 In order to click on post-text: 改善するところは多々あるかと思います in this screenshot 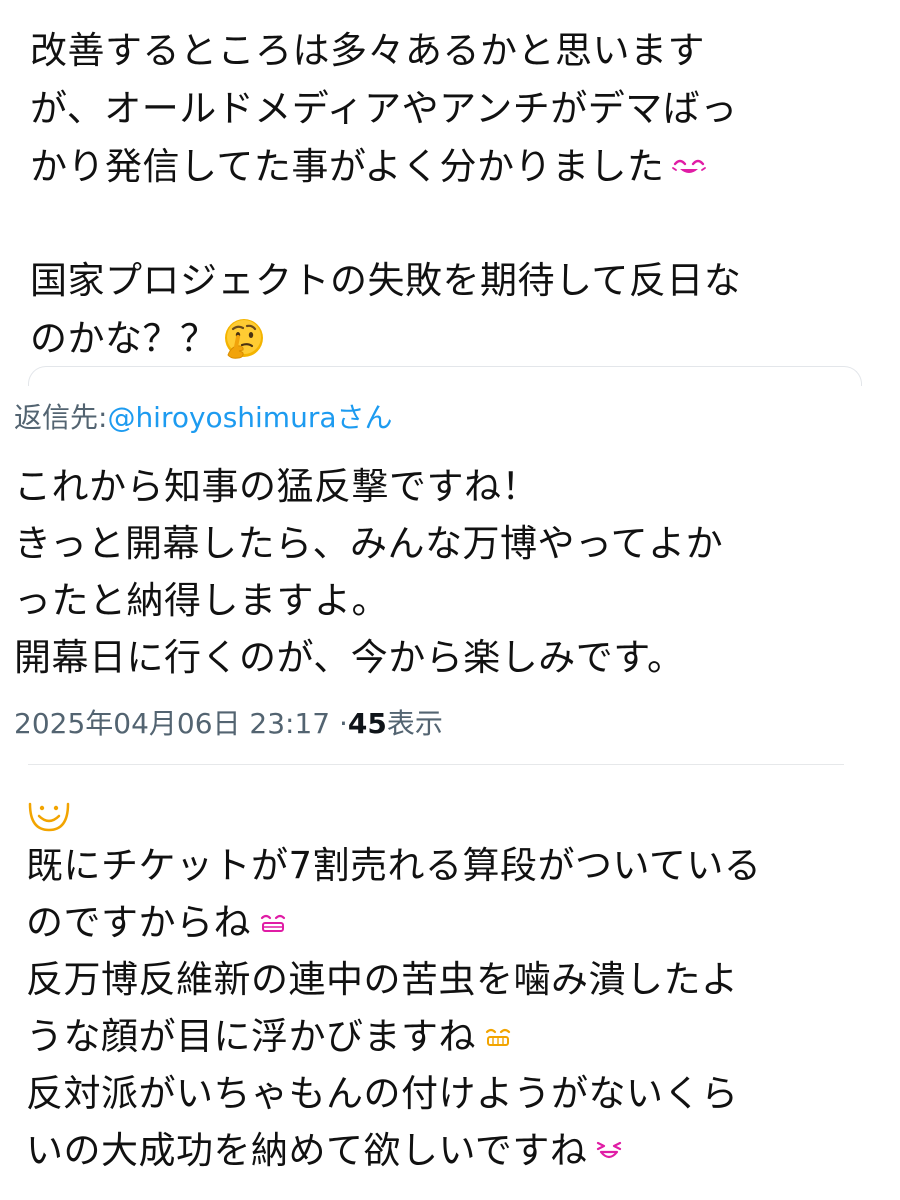, I will do `click(367, 50)`.